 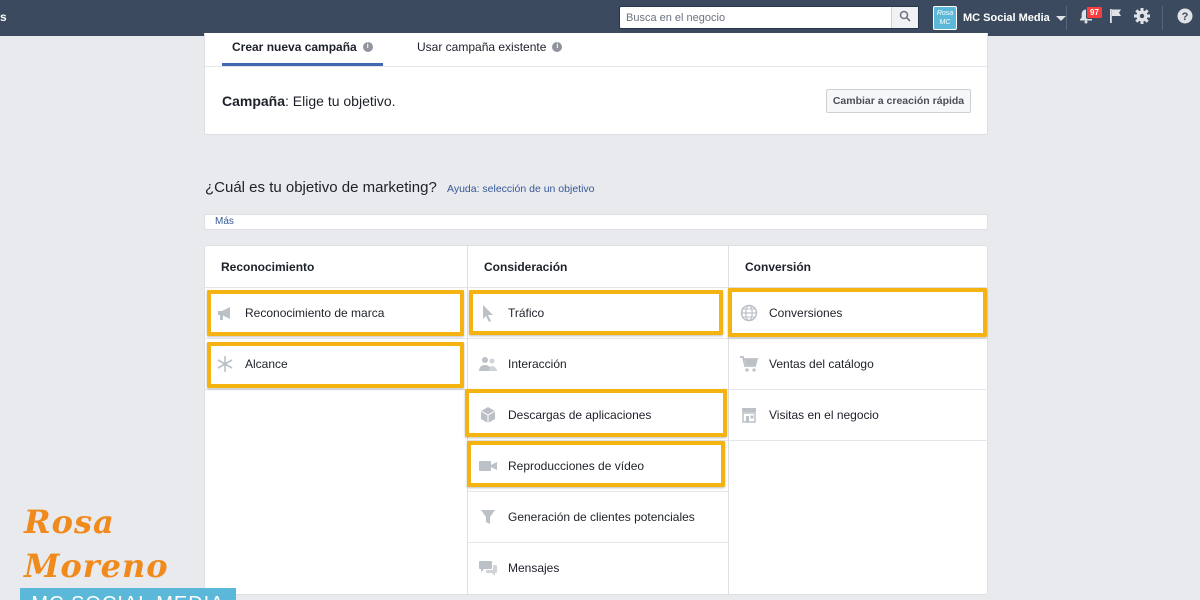 I want to click on campaign-label: Campaña, so click(x=254, y=101).